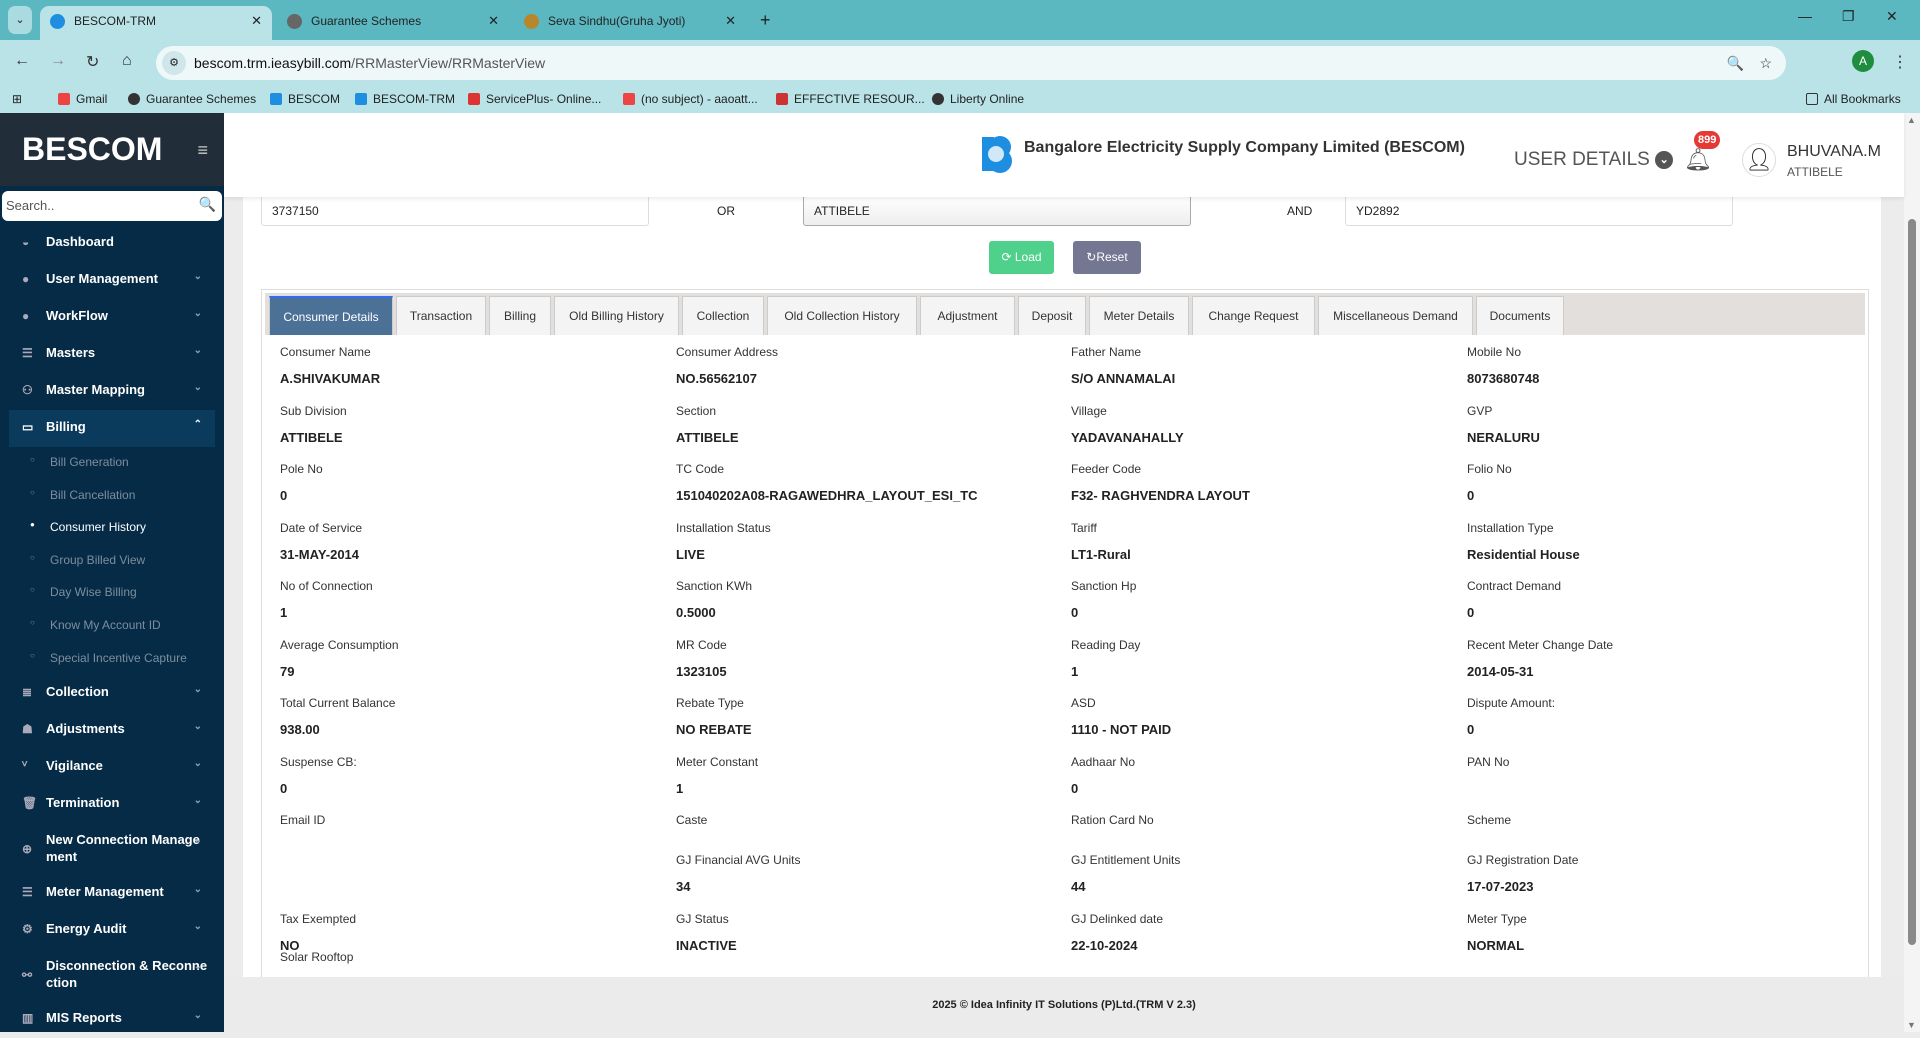 Image resolution: width=1920 pixels, height=1038 pixels. What do you see at coordinates (1253, 315) in the screenshot?
I see `tab-change-request: Change Request` at bounding box center [1253, 315].